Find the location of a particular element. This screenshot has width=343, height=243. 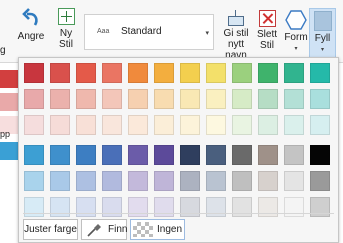

undo-button: Angre is located at coordinates (31, 25).